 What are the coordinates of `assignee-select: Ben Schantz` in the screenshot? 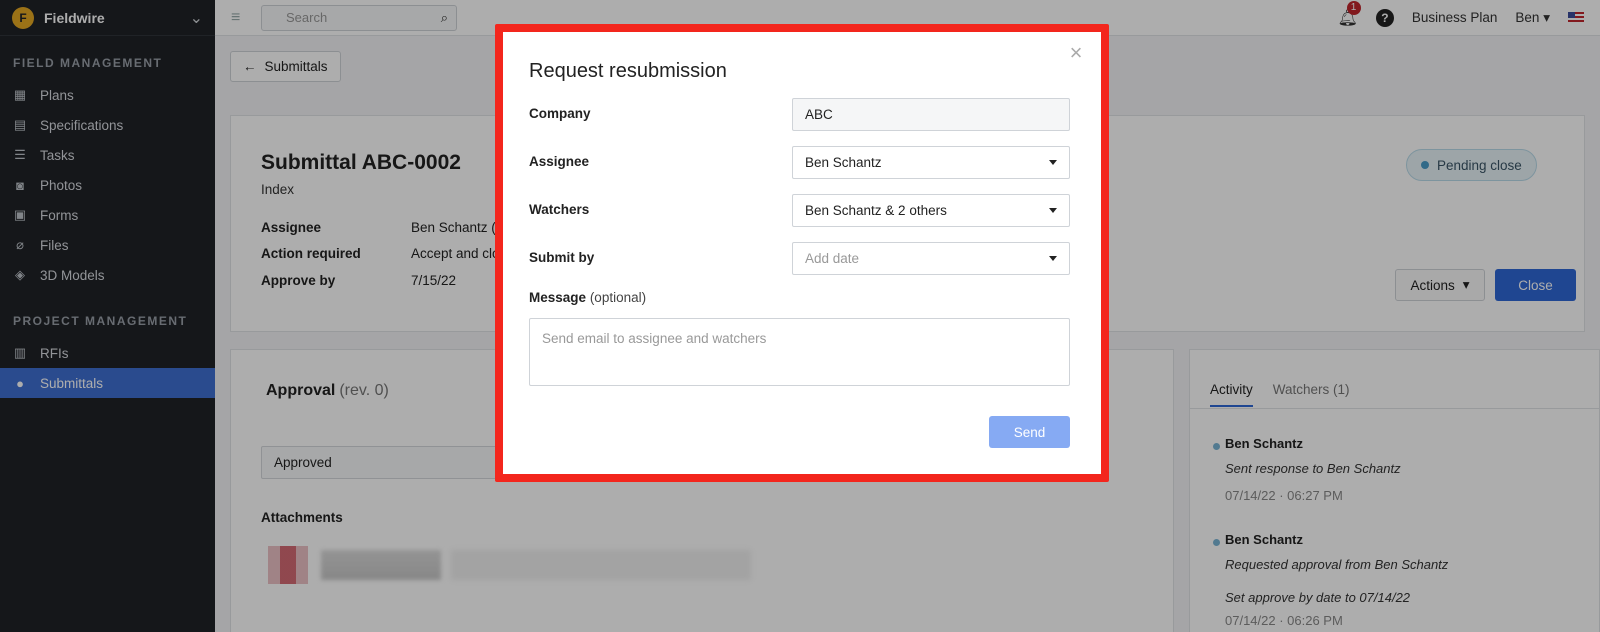 It's located at (931, 162).